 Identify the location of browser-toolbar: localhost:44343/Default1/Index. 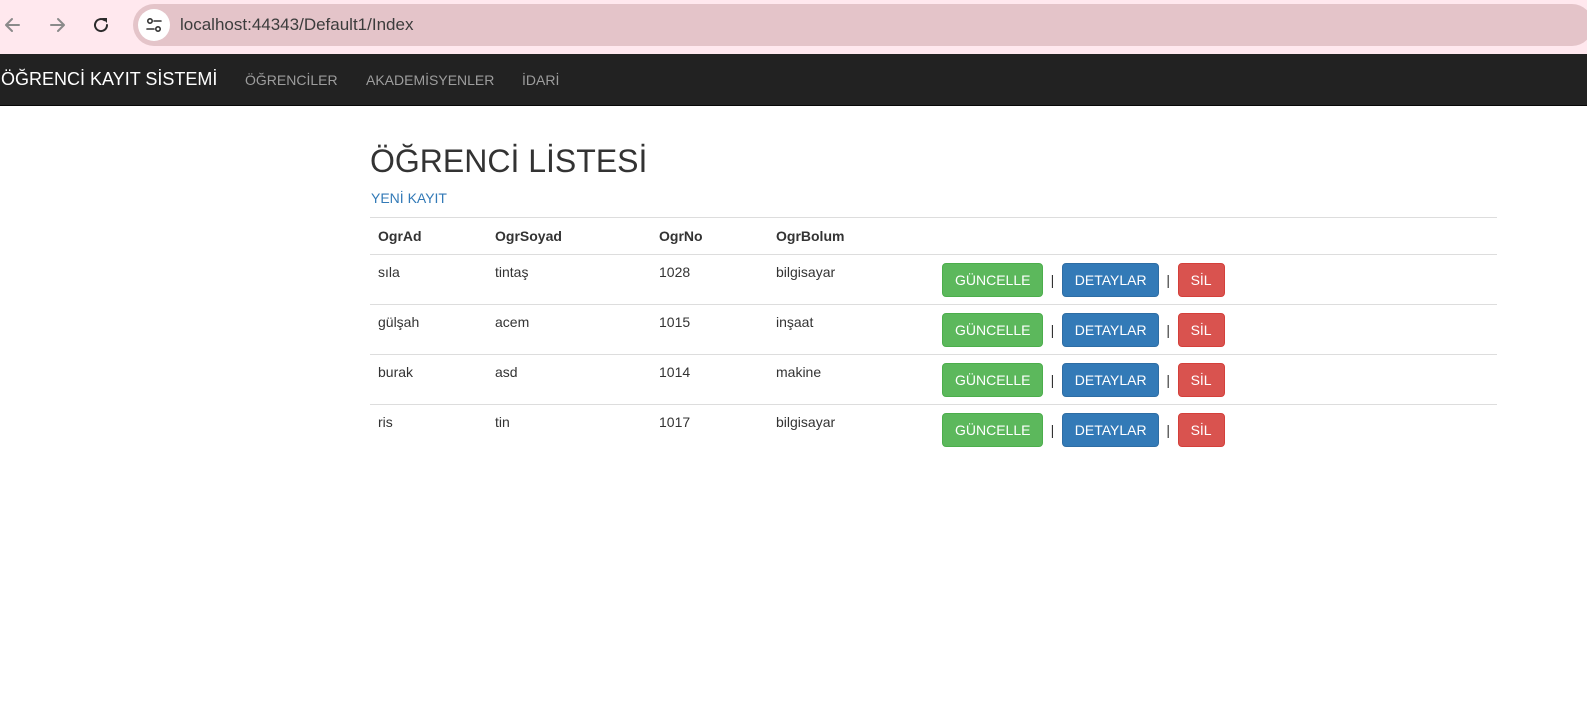
(793, 27).